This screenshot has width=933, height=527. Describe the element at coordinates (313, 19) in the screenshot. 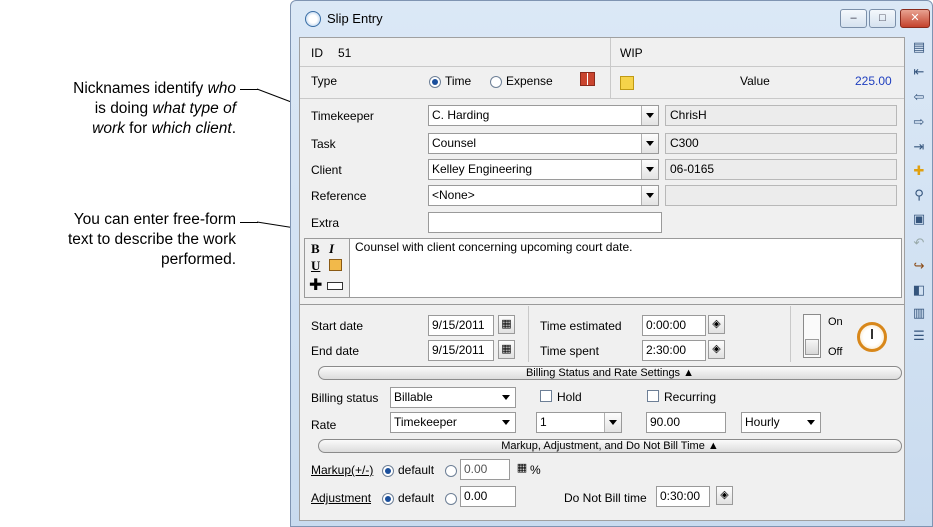

I see `clock-icon` at that location.